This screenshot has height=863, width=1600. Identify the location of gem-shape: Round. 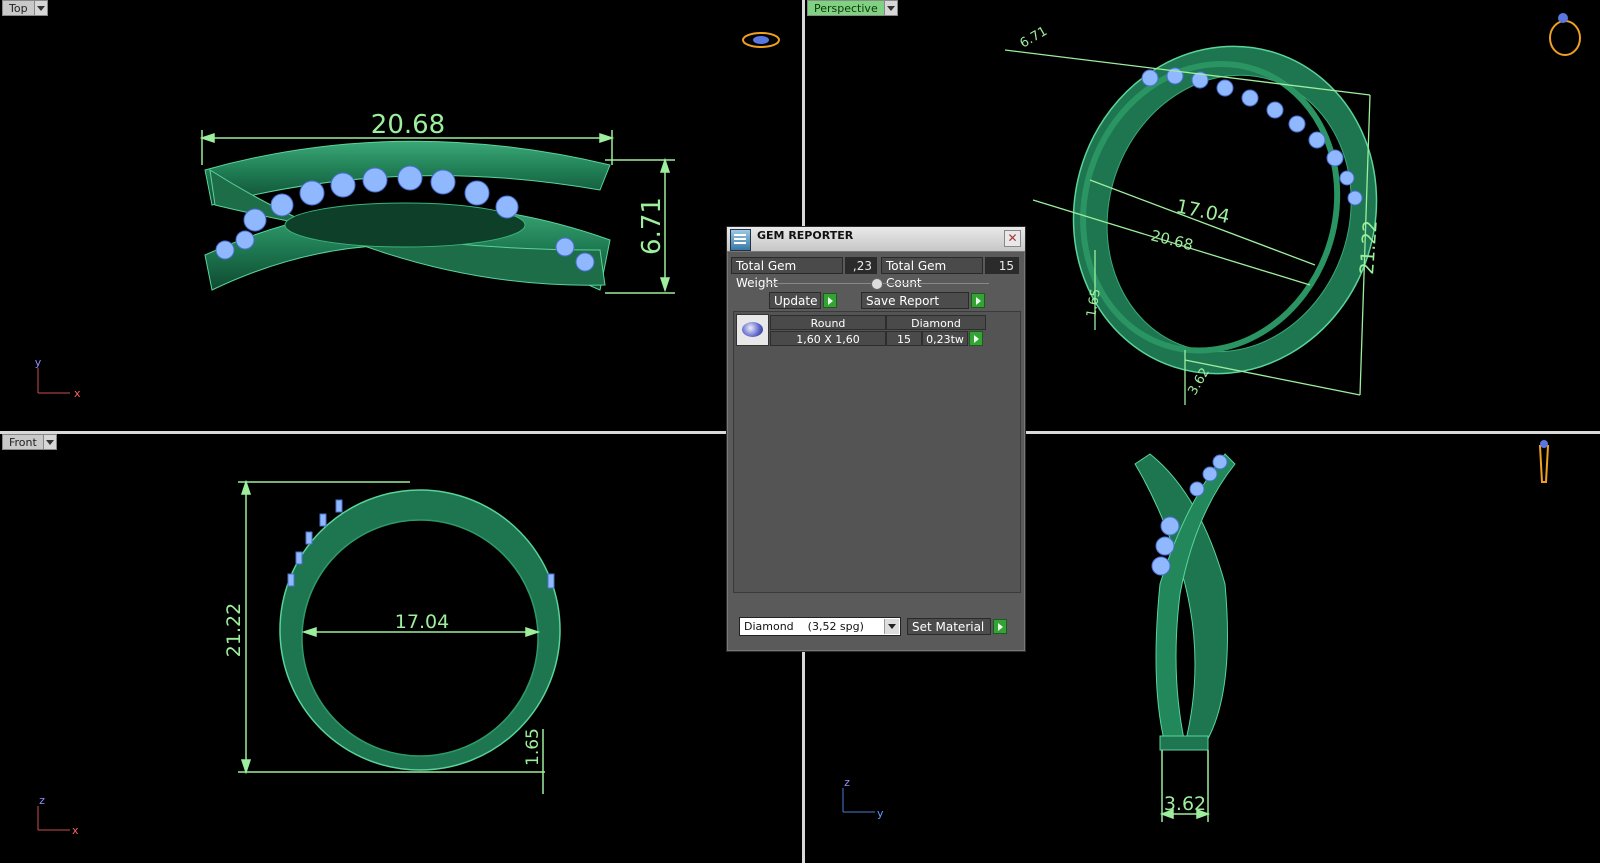
(828, 322).